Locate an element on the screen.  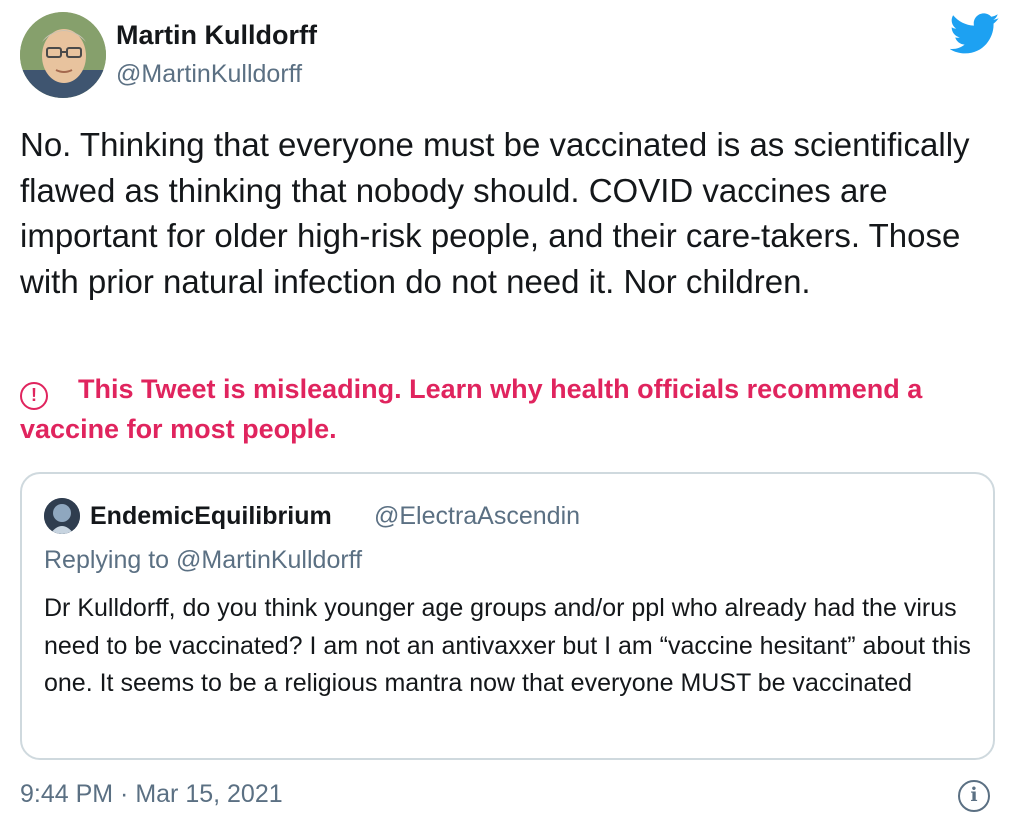
quoted-author-avatar is located at coordinates (62, 516).